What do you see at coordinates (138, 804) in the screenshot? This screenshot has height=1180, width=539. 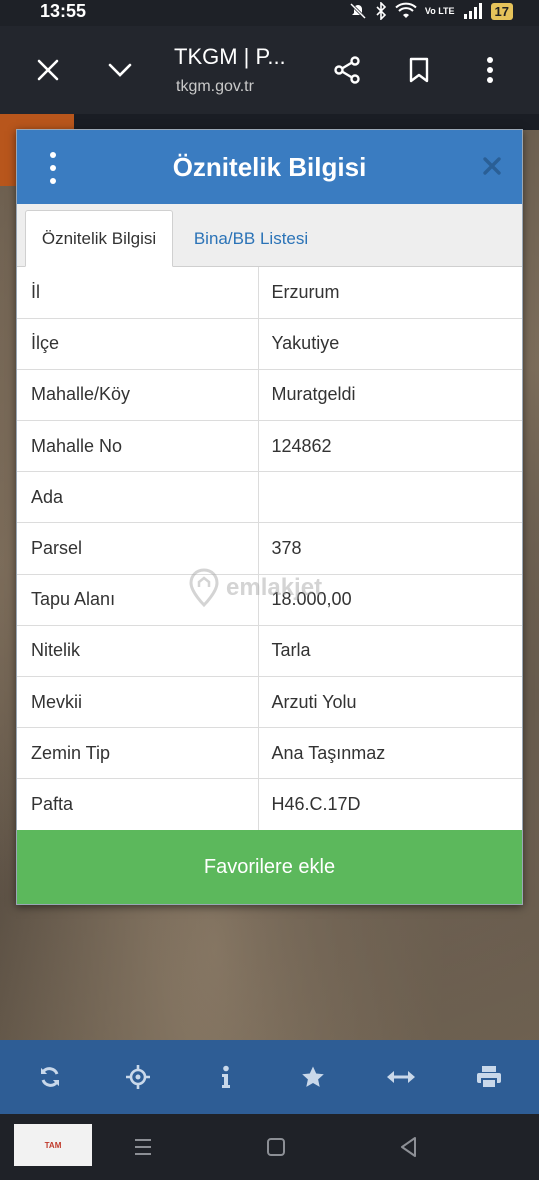 I see `attribute-key: Pafta` at bounding box center [138, 804].